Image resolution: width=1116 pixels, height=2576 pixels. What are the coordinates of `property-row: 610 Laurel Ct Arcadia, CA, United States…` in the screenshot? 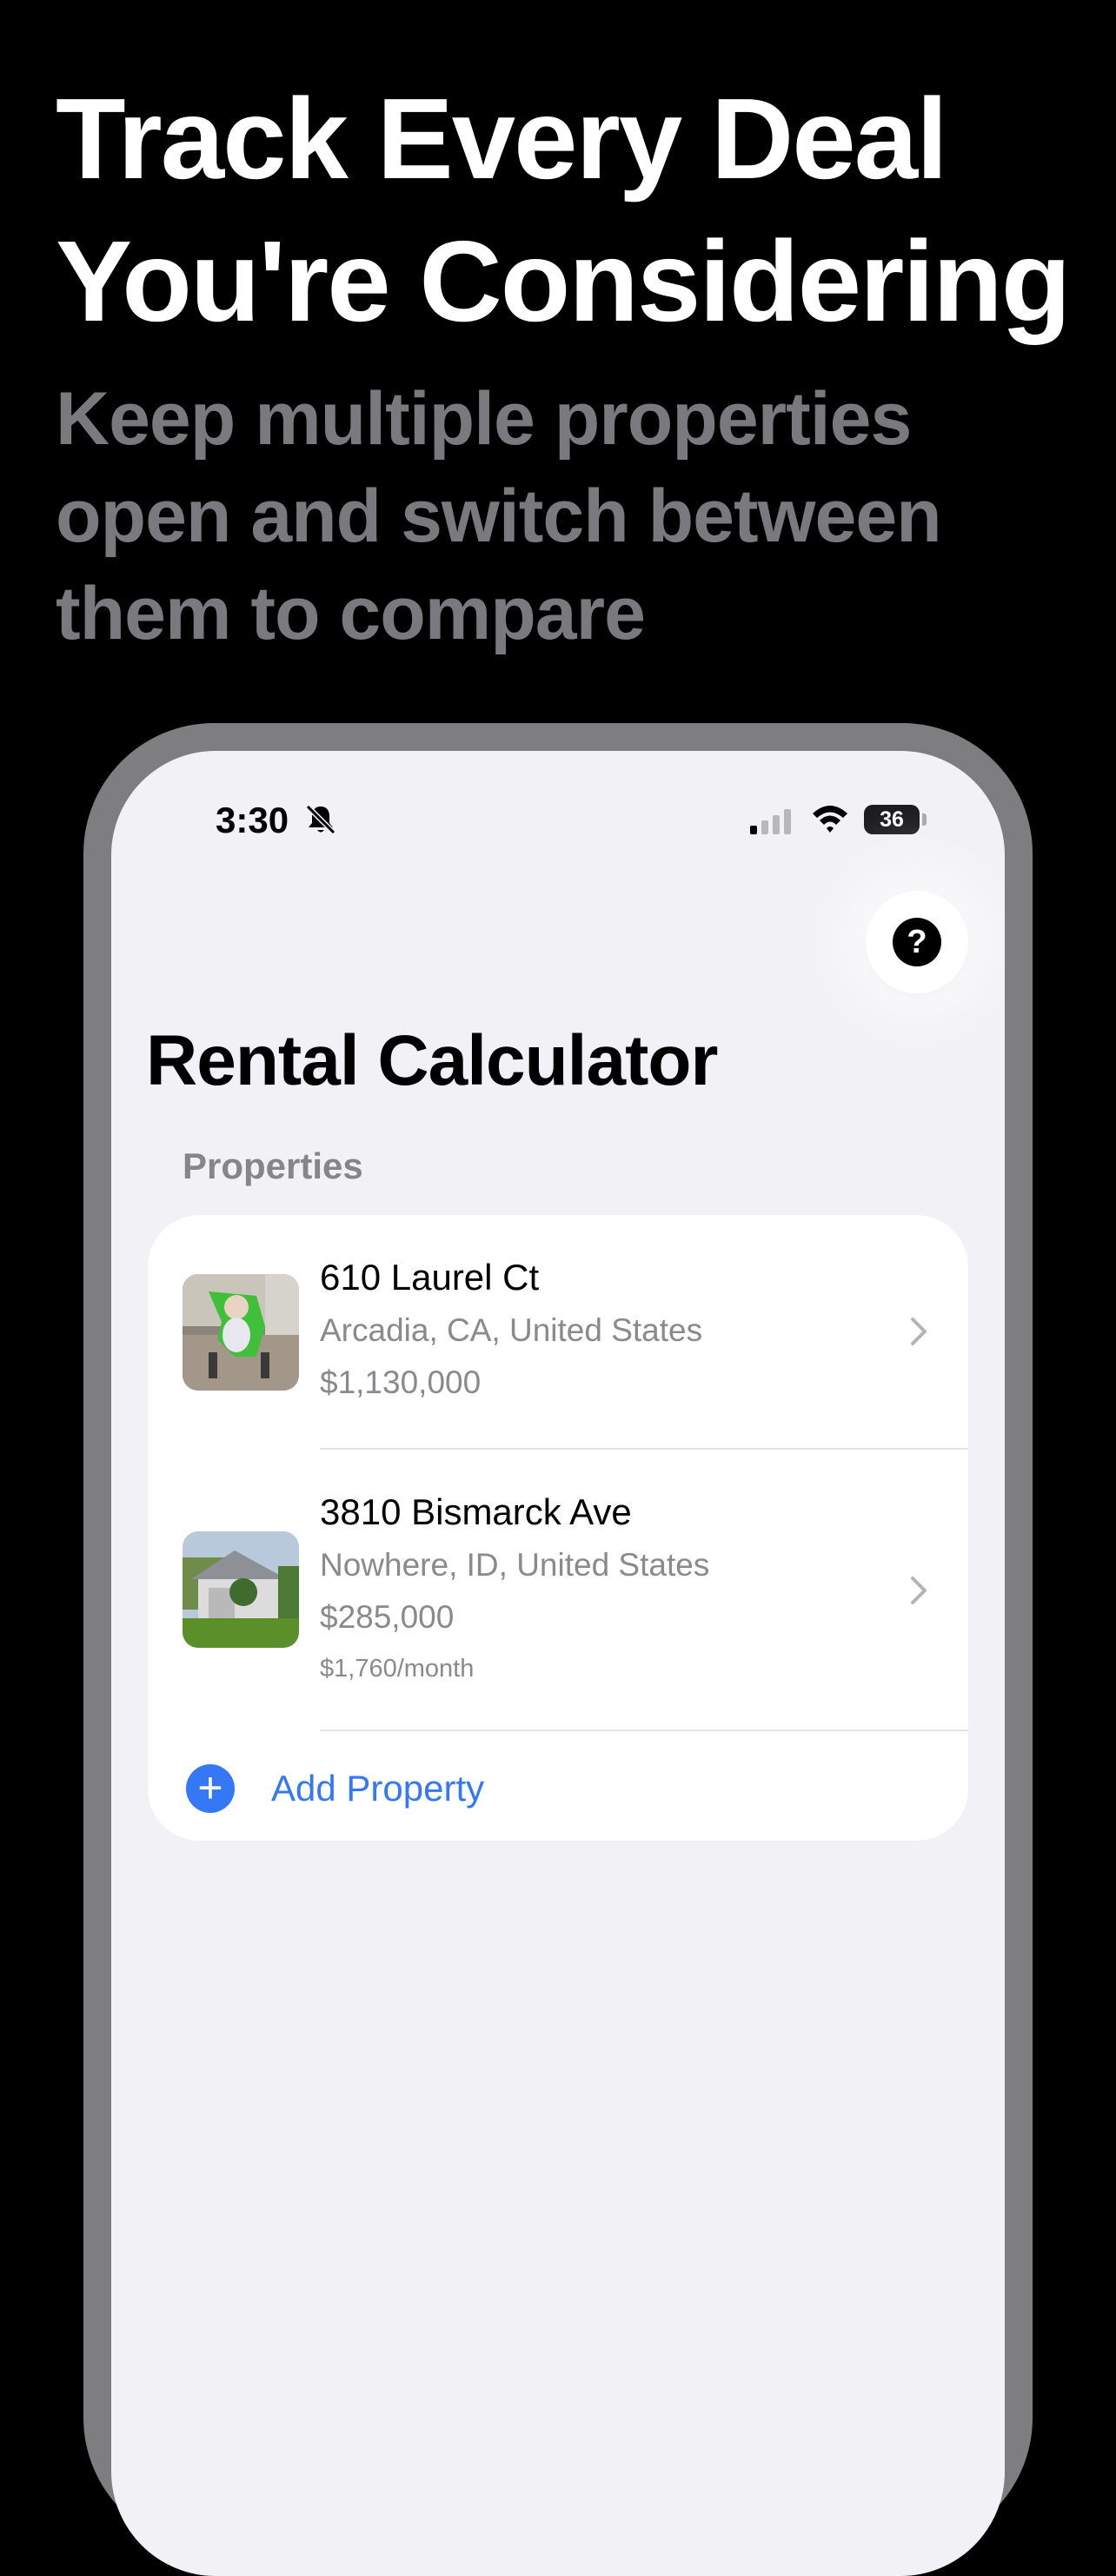 It's located at (558, 1332).